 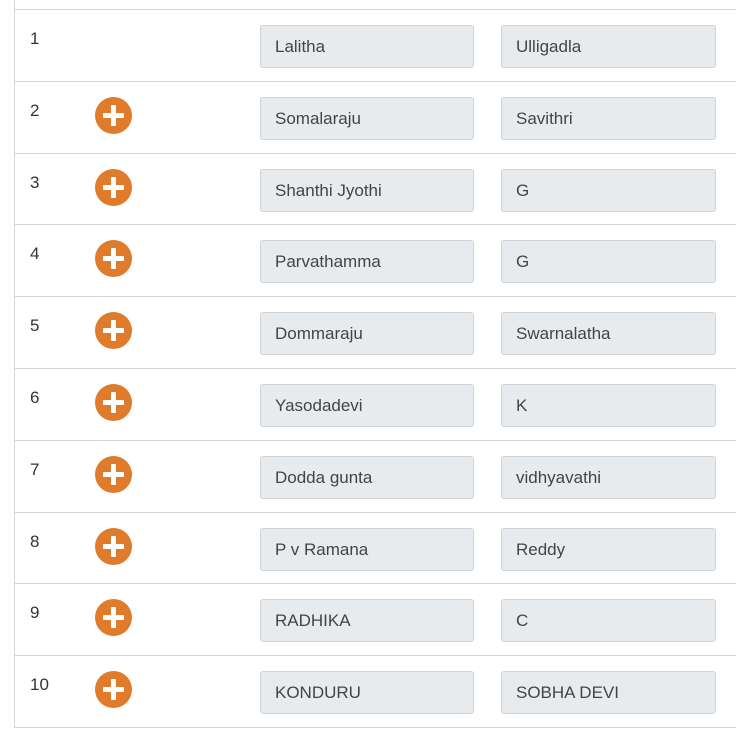 I want to click on last-name-field: C, so click(x=608, y=621).